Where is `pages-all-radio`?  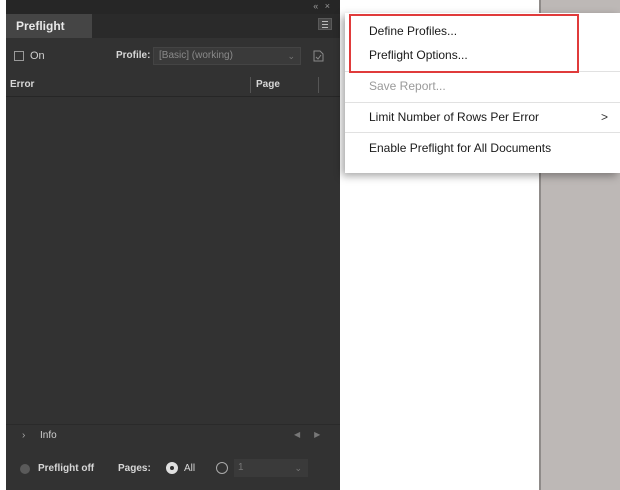
pages-all-radio is located at coordinates (172, 468).